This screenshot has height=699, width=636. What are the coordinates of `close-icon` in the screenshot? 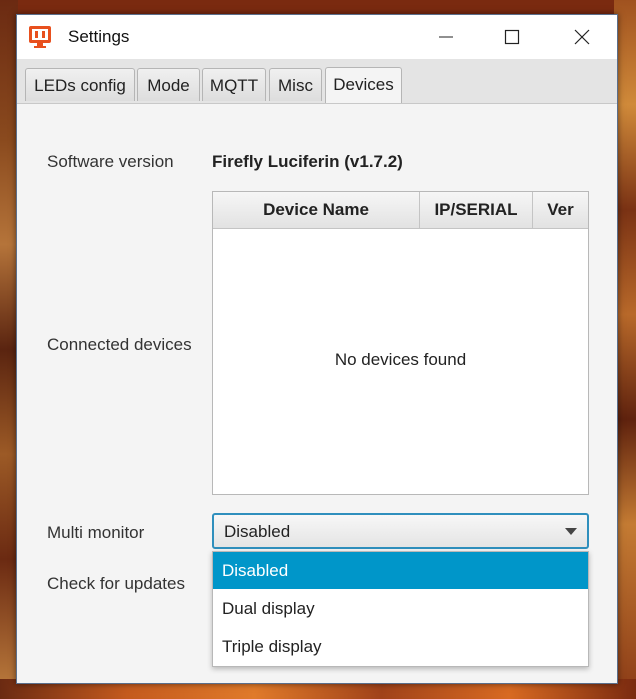 It's located at (582, 37).